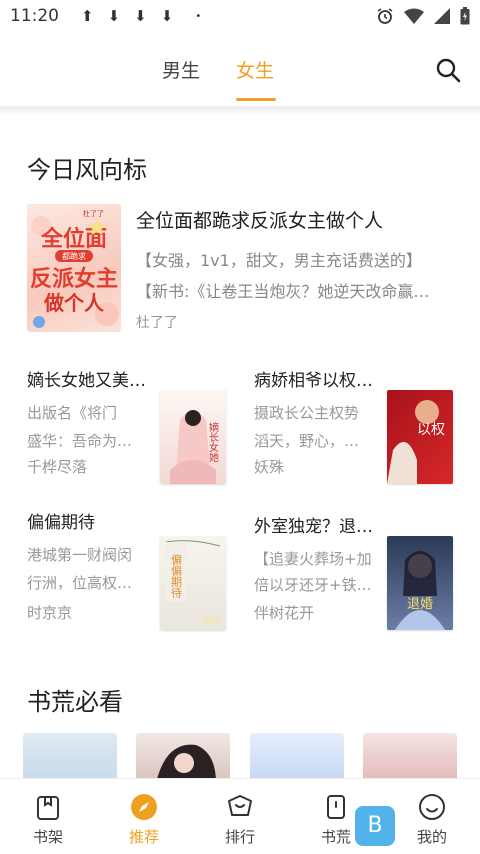  Describe the element at coordinates (240, 110) in the screenshot. I see `header-divider` at that location.